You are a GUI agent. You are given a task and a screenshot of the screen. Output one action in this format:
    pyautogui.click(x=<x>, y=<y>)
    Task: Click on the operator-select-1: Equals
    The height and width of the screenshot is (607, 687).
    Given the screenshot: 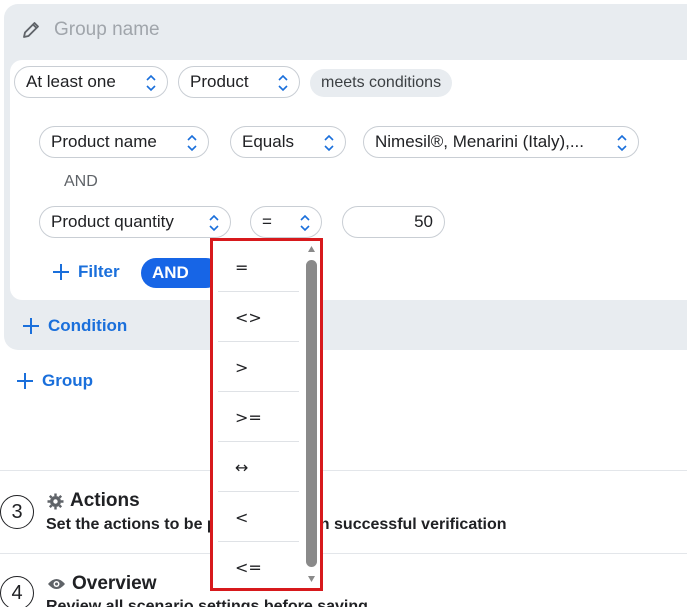 What is the action you would take?
    pyautogui.click(x=288, y=142)
    